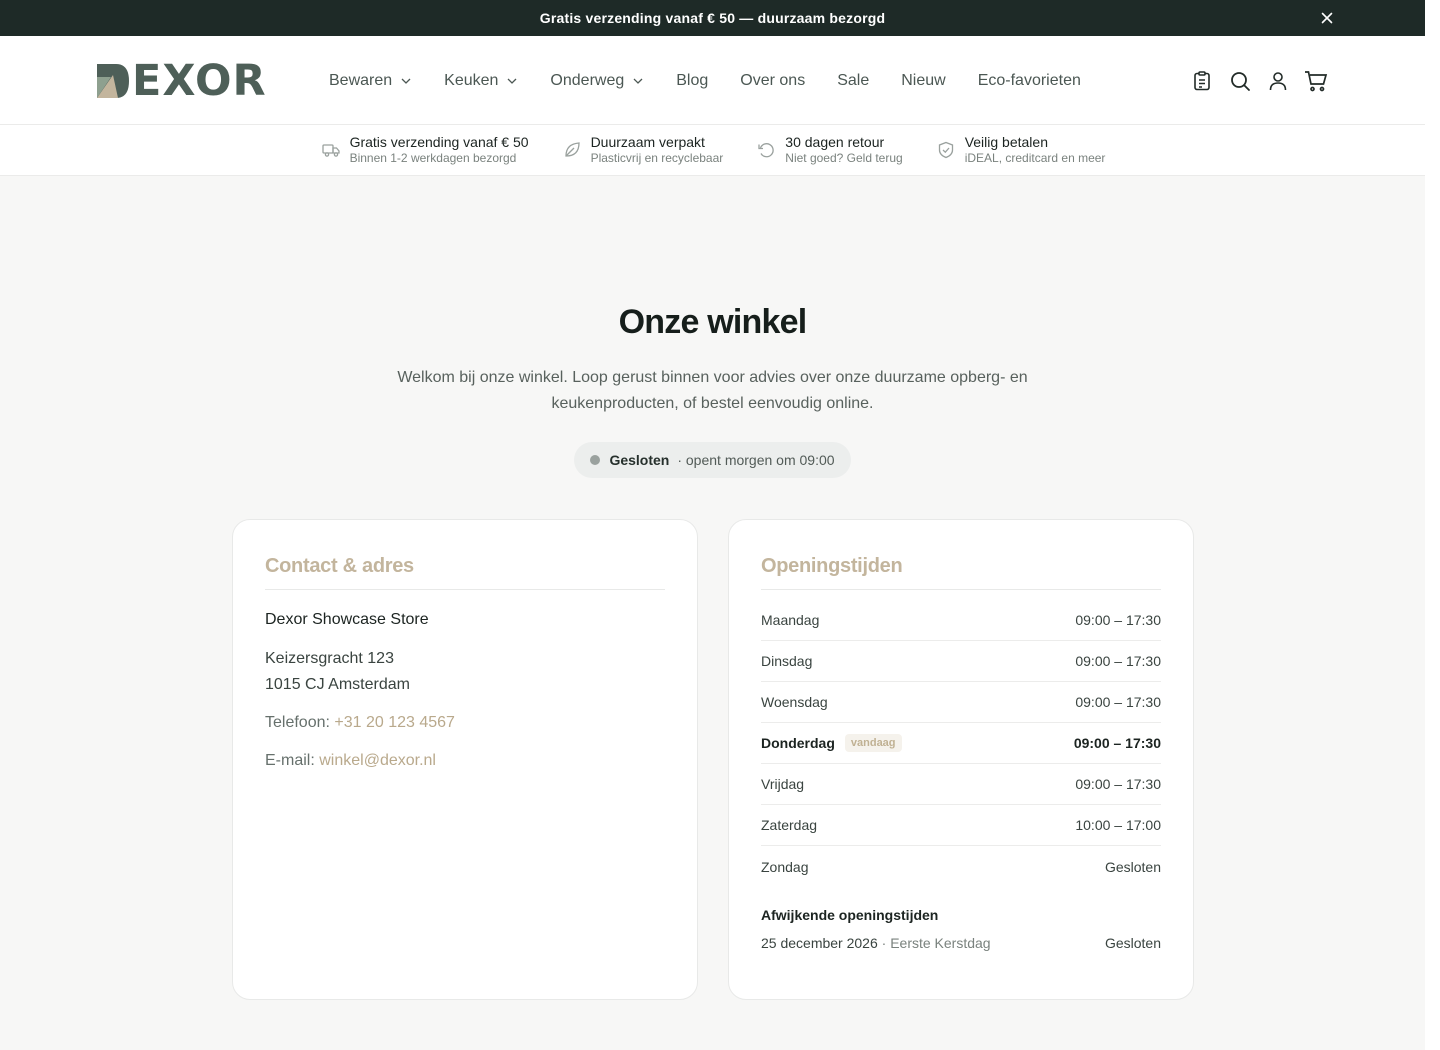 This screenshot has width=1440, height=1050. I want to click on day-name: Maandag, so click(790, 620).